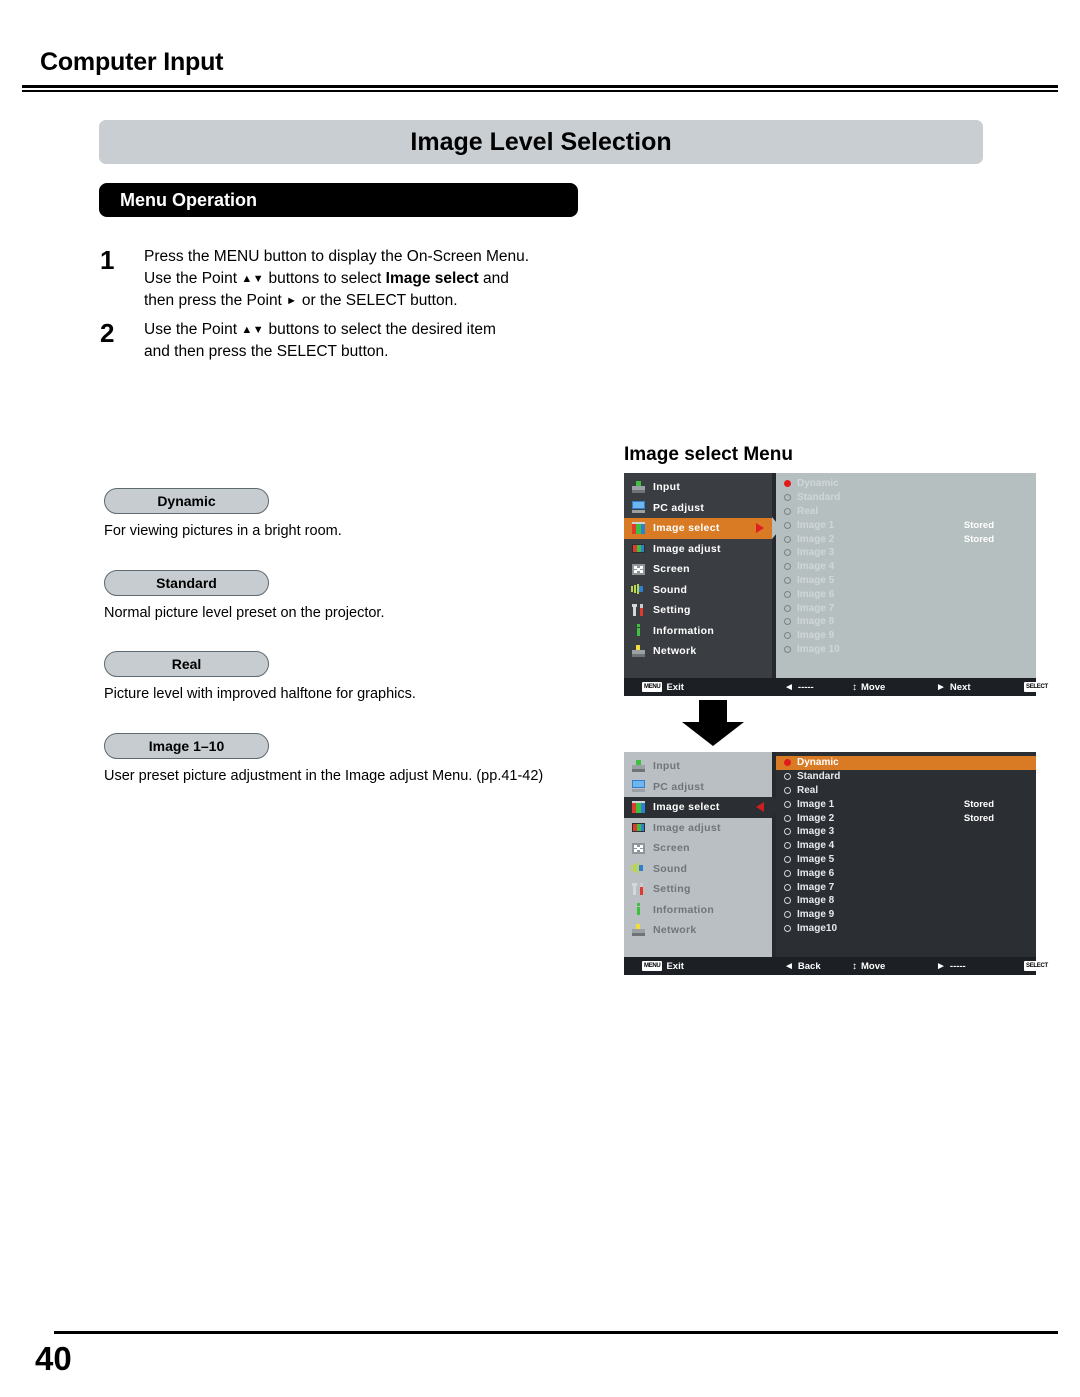 The width and height of the screenshot is (1080, 1397). I want to click on right-triangle-icon: ►, so click(292, 301).